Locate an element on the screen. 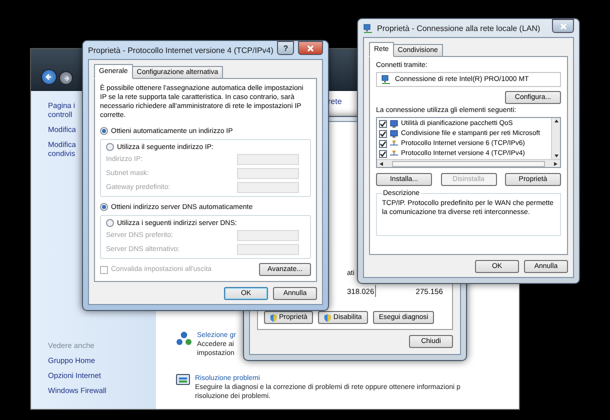 This screenshot has height=420, width=610. forward-button is located at coordinates (66, 78).